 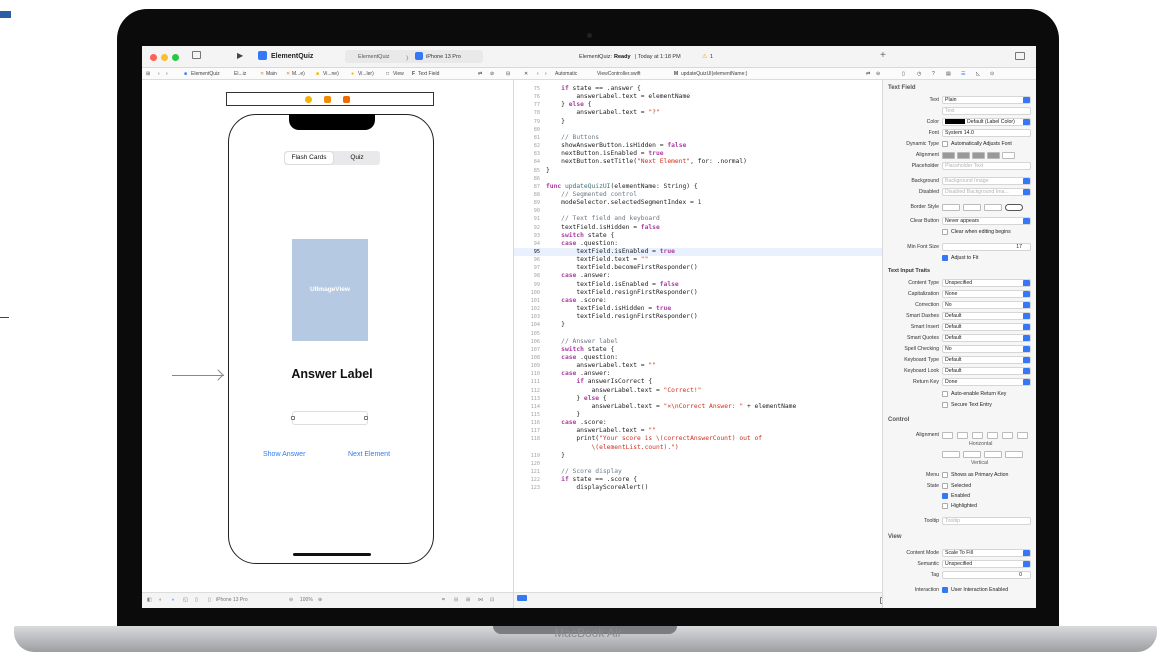 I want to click on jump-textfield: Text Field, so click(x=428, y=74).